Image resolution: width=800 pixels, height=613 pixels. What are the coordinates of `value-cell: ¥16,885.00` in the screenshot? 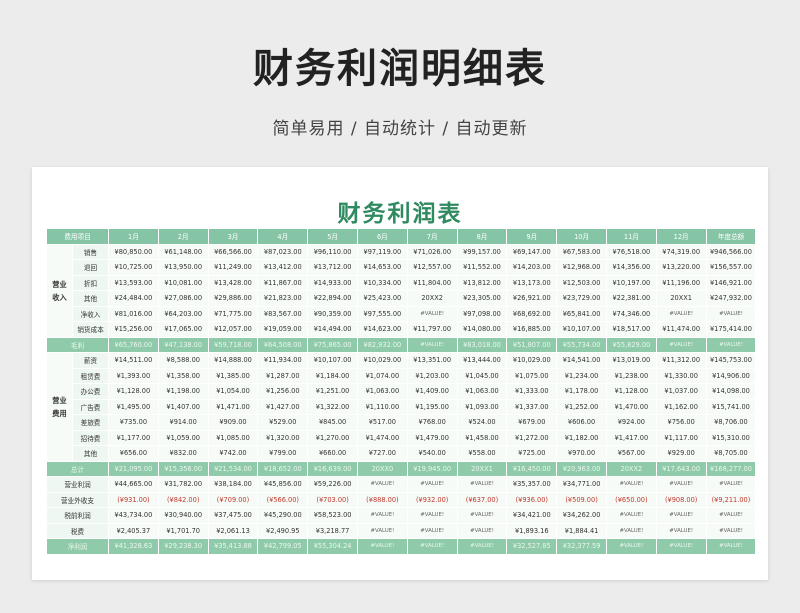 It's located at (532, 329).